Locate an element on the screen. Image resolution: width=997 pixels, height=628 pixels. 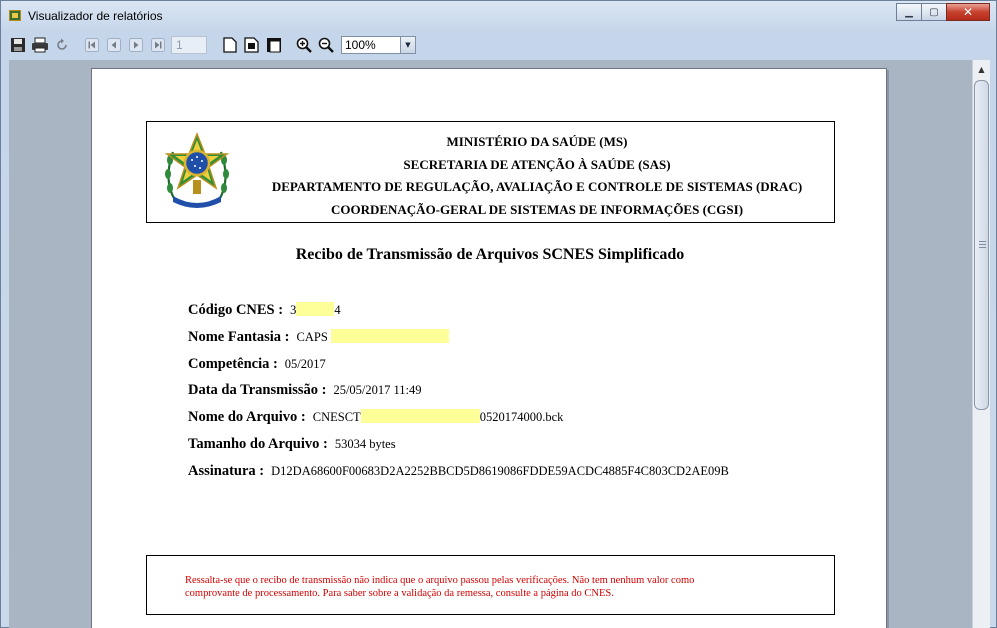
scrollbar-thumb is located at coordinates (981, 245).